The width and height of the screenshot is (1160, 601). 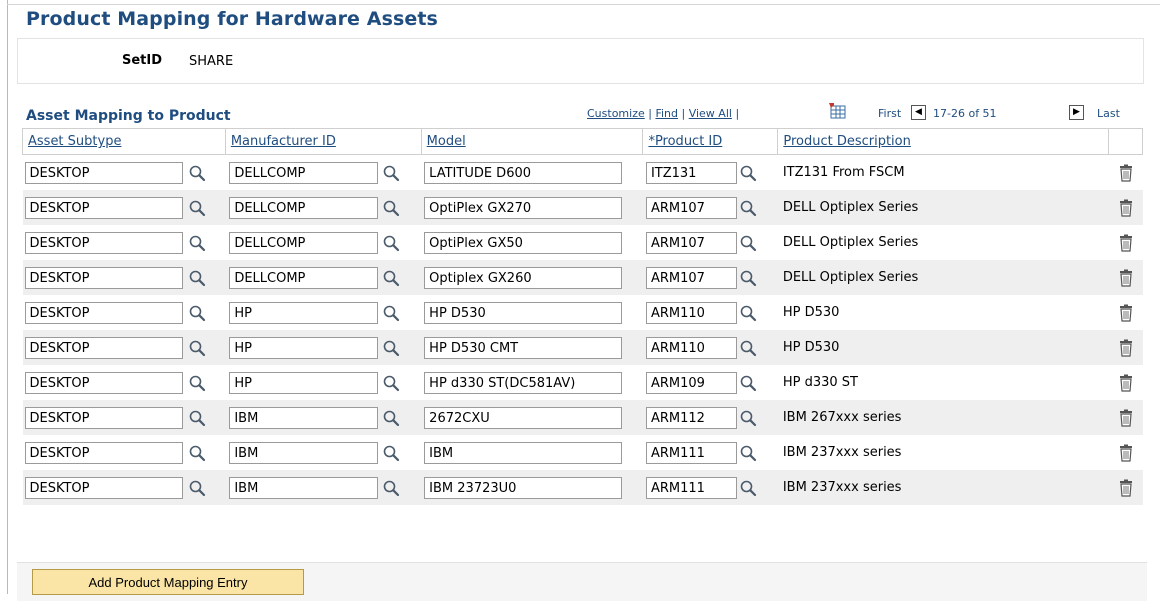 I want to click on model-field: HP D530, so click(x=523, y=313).